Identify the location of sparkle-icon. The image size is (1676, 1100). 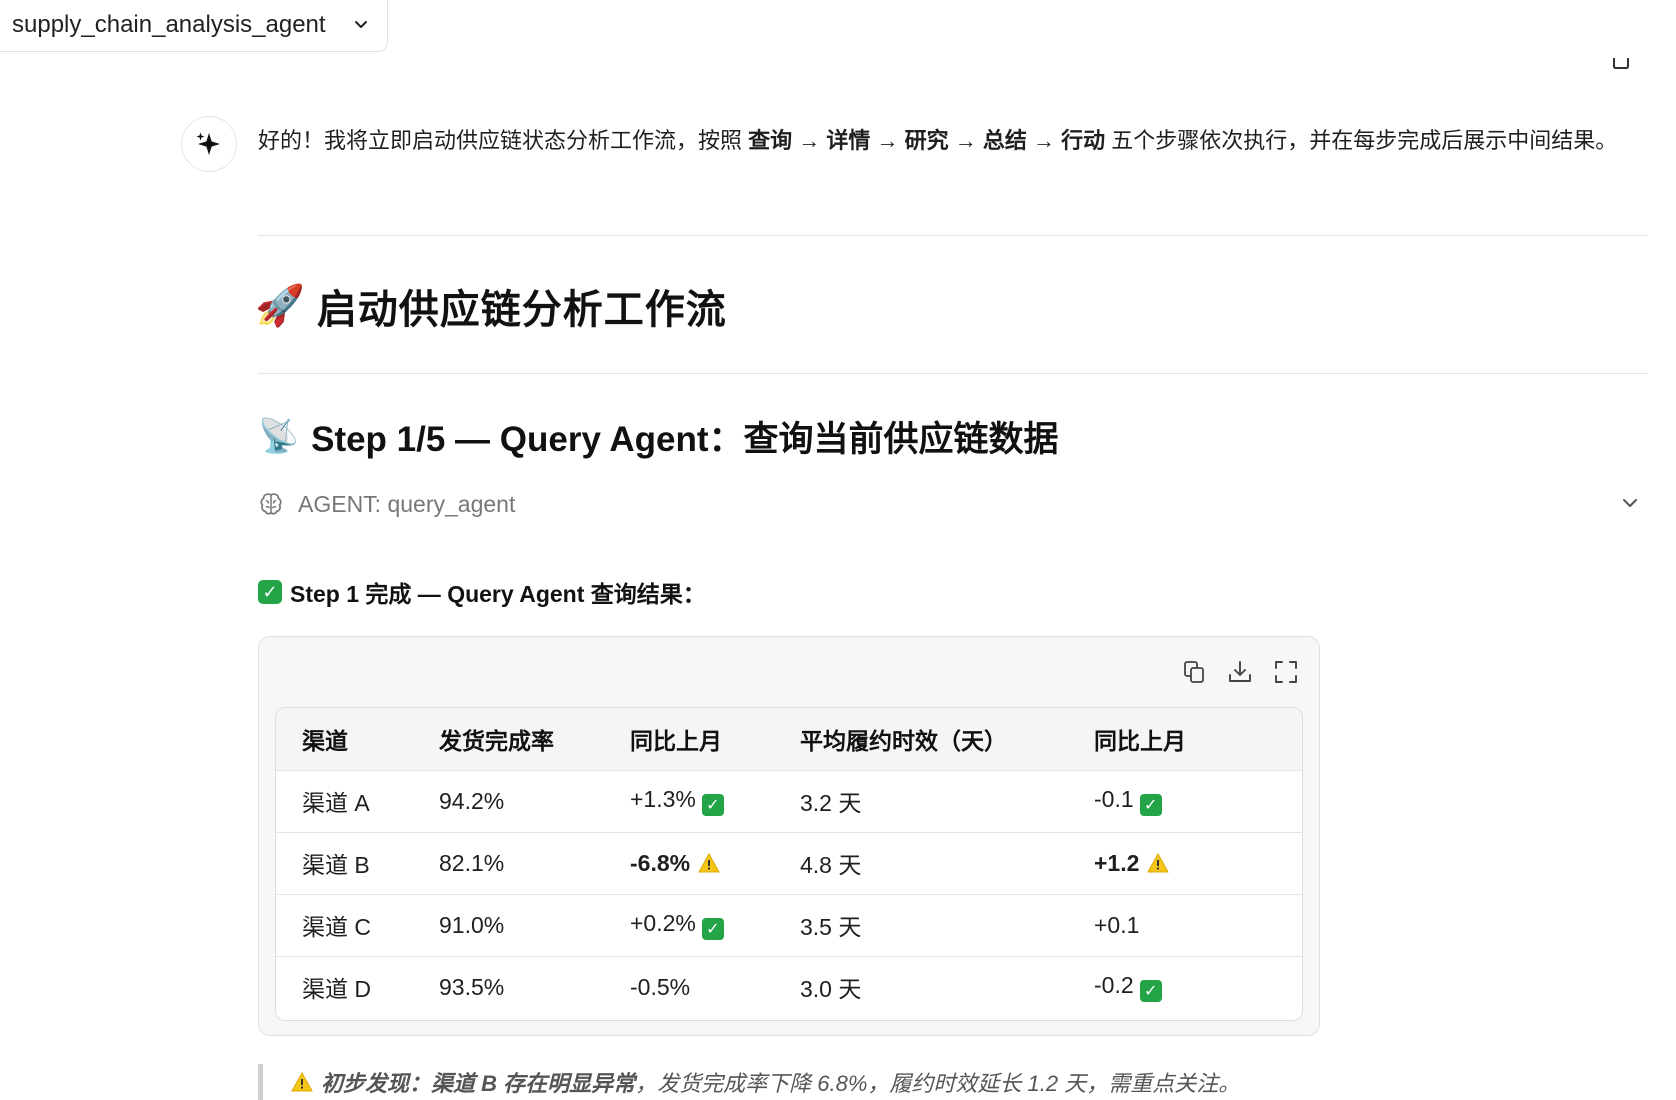
(208, 143).